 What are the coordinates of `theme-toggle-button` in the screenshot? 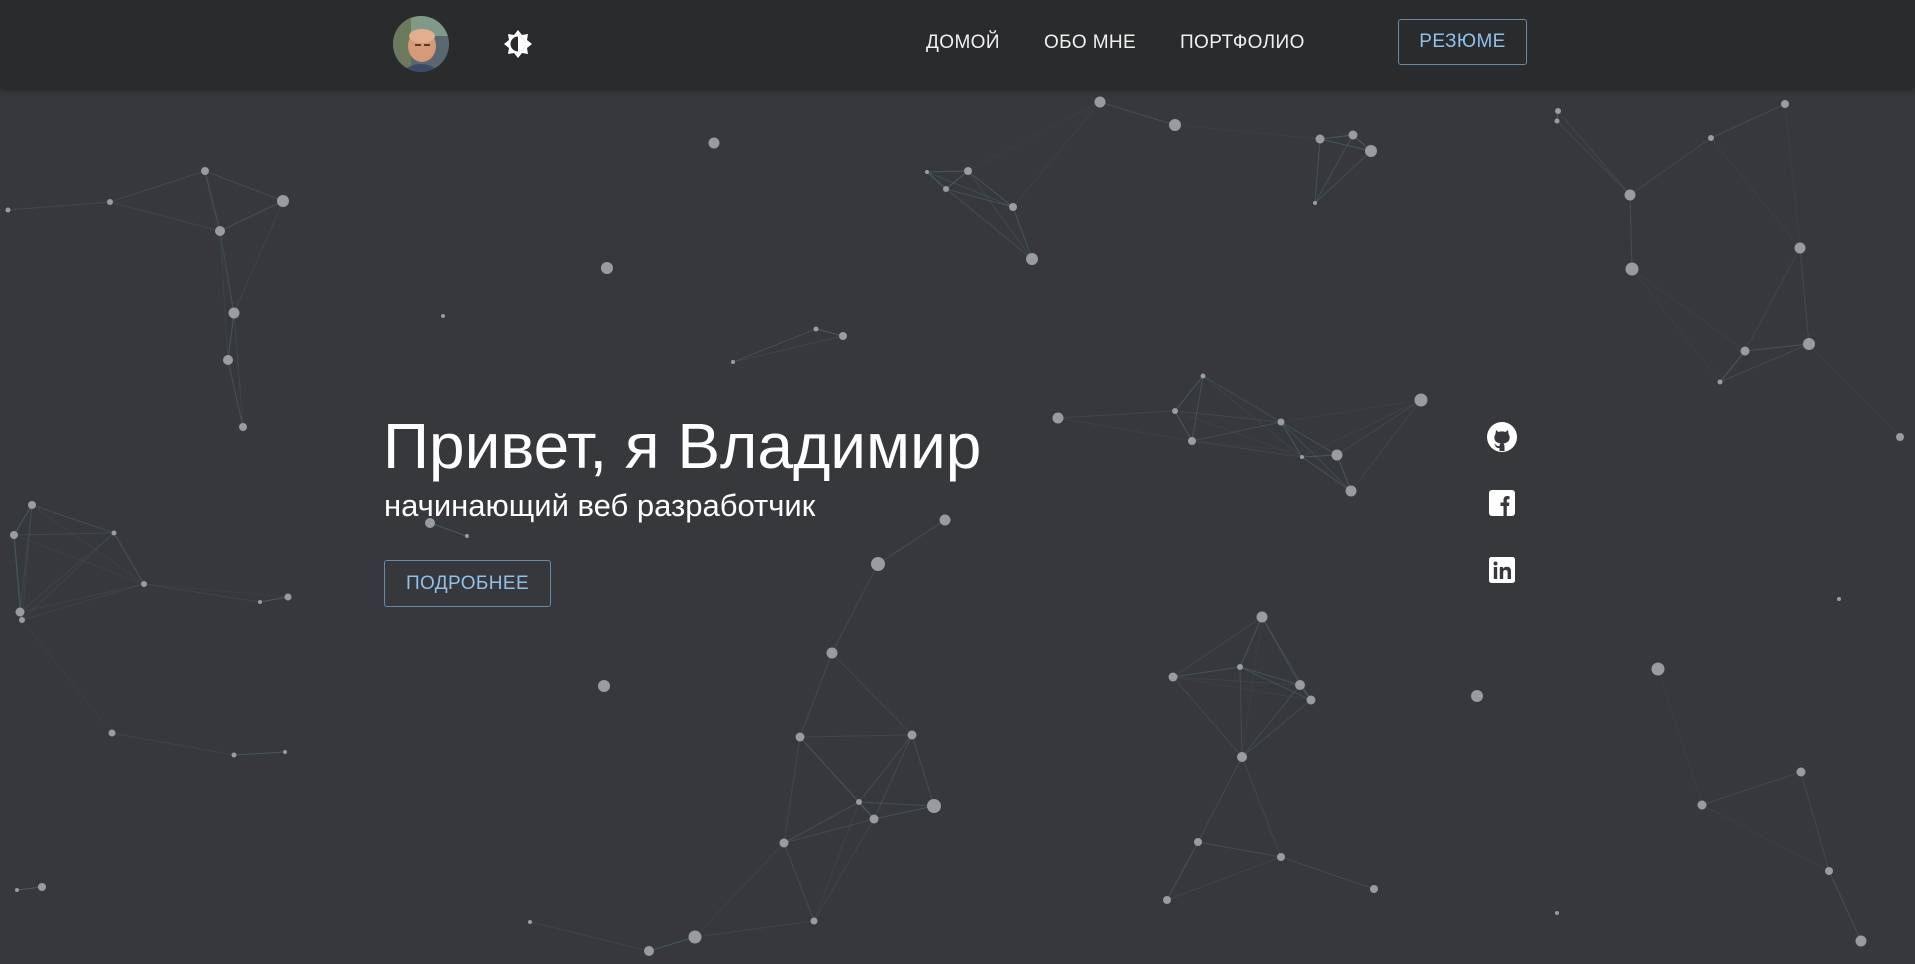 It's located at (518, 44).